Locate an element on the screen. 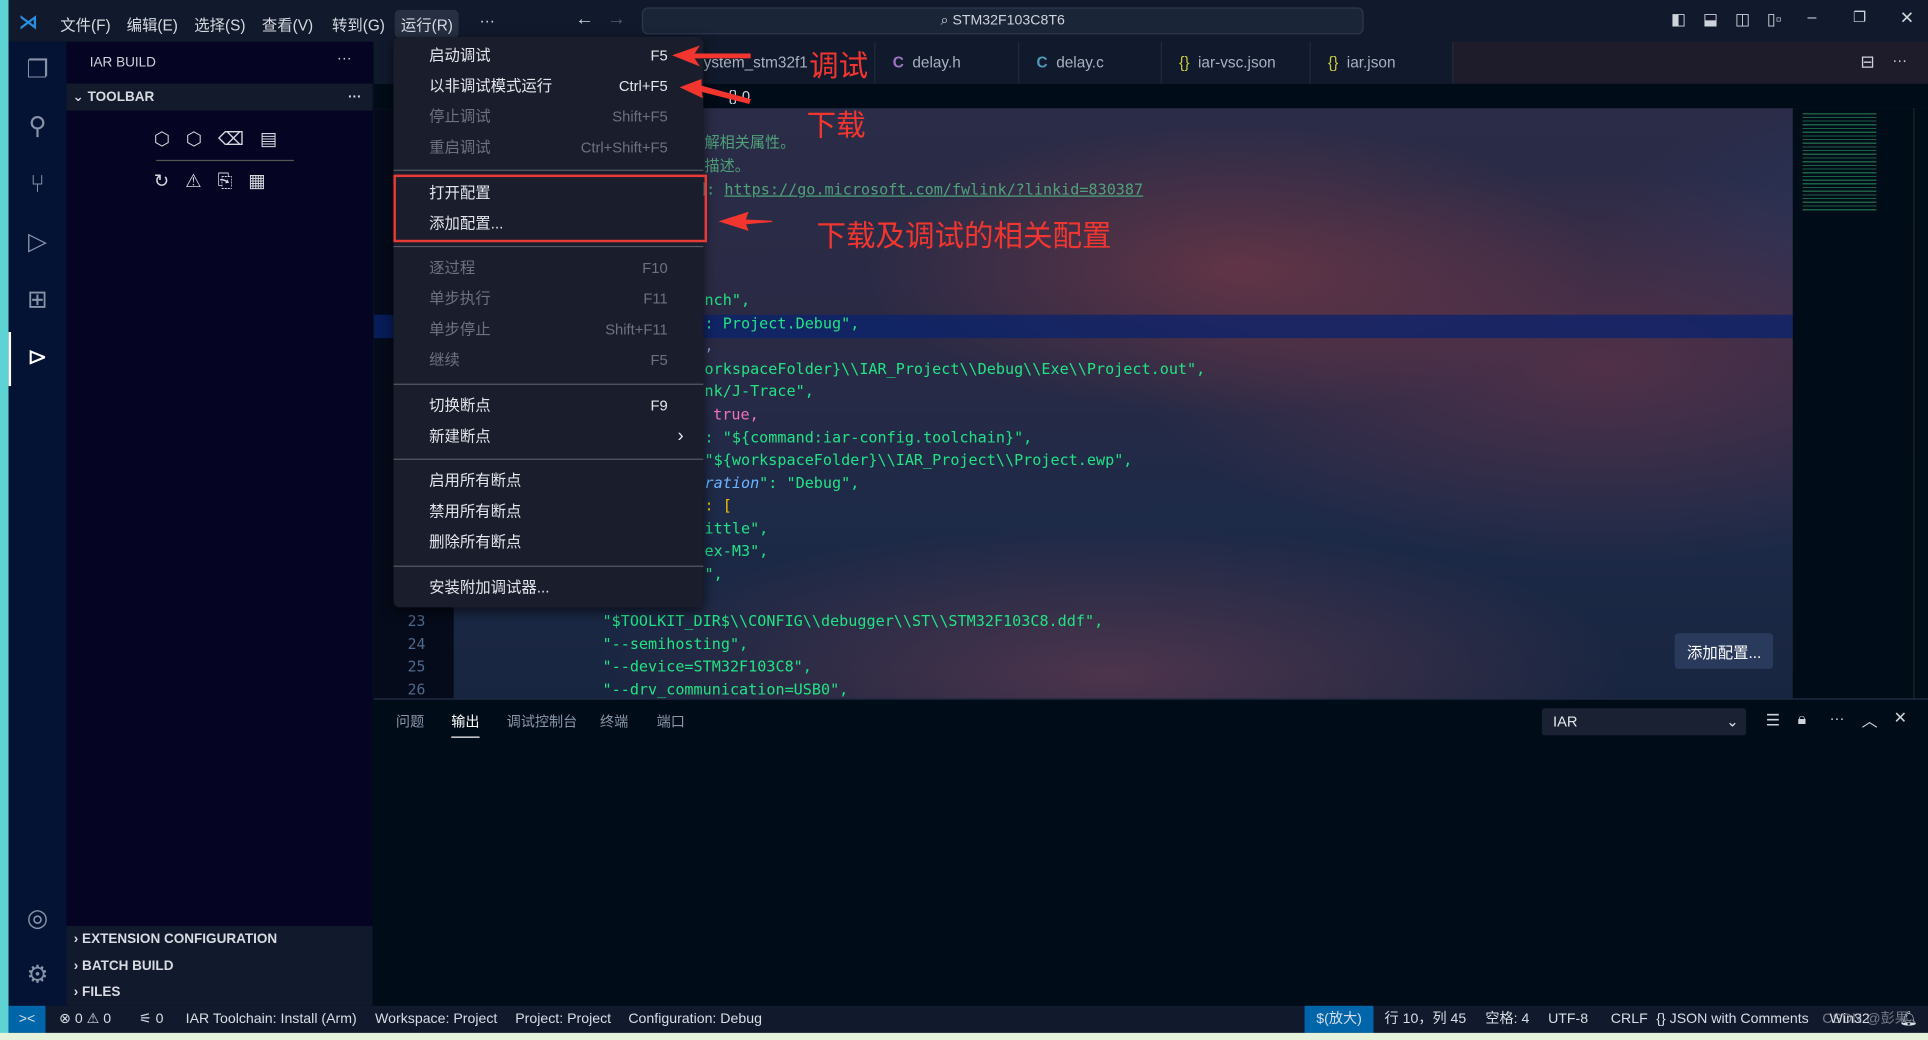 Image resolution: width=1928 pixels, height=1040 pixels. toolchain-status: IAR Toolchain: Install (Arm) is located at coordinates (271, 1019).